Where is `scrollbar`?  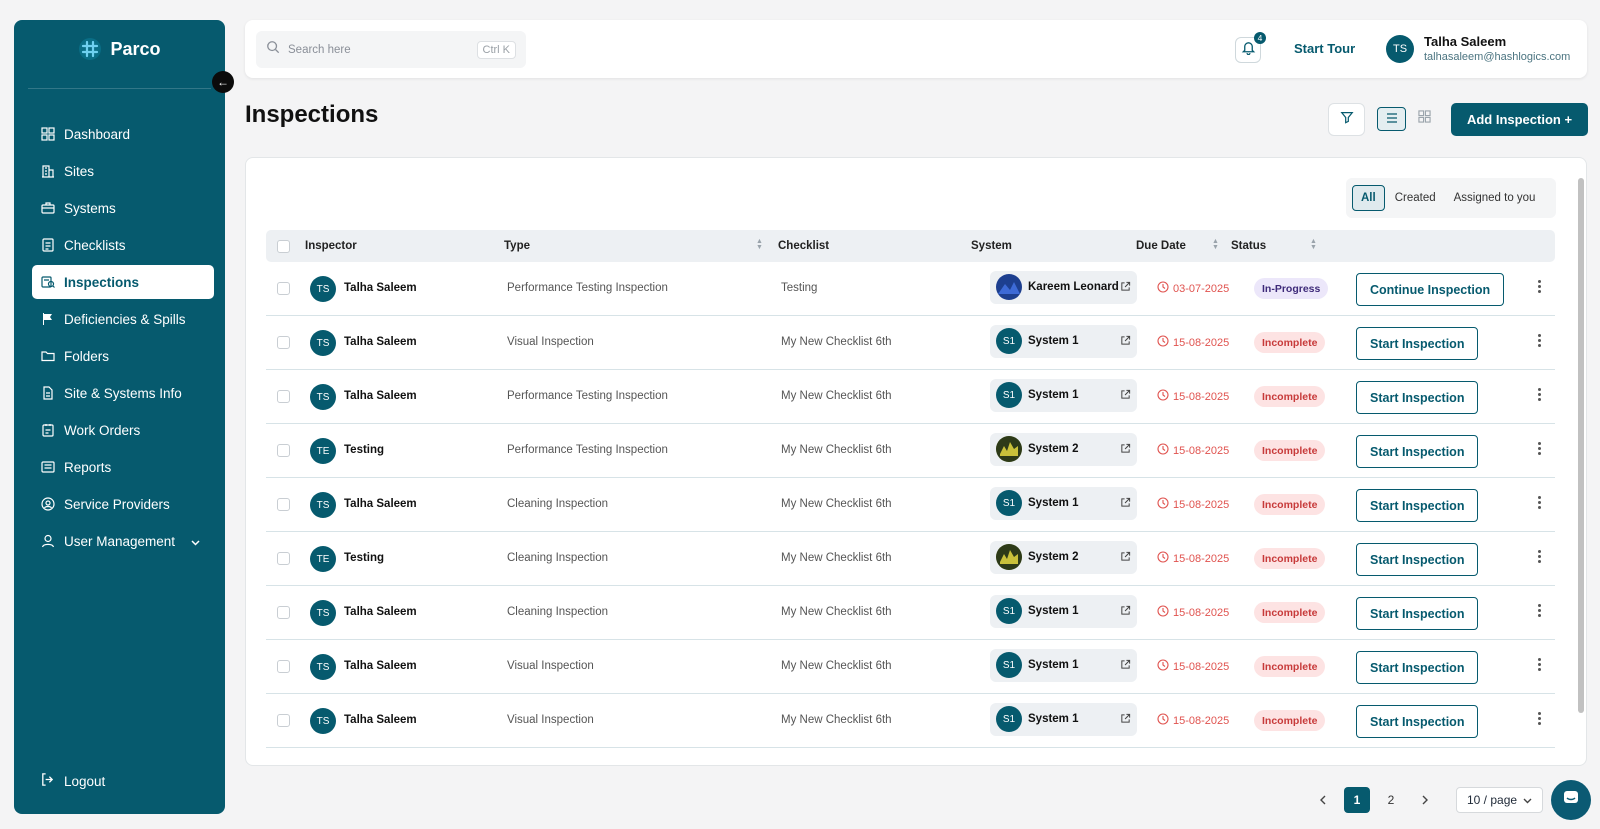 scrollbar is located at coordinates (1581, 462).